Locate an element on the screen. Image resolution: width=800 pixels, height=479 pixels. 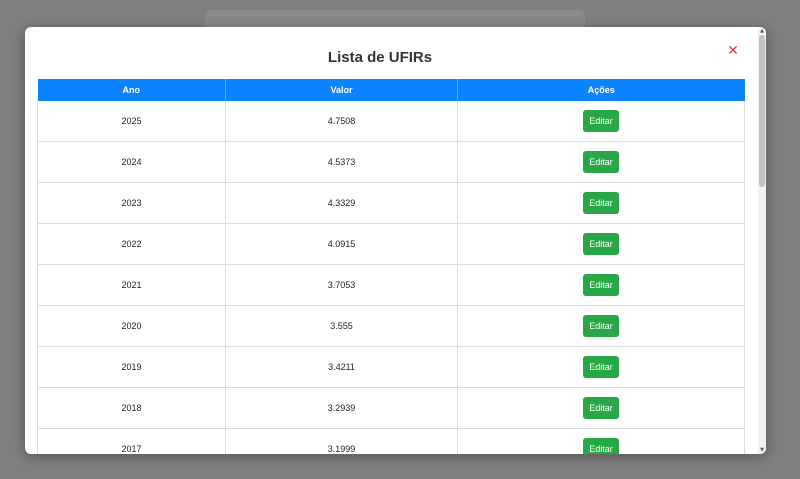
cell-valor: 4.7508 is located at coordinates (341, 121).